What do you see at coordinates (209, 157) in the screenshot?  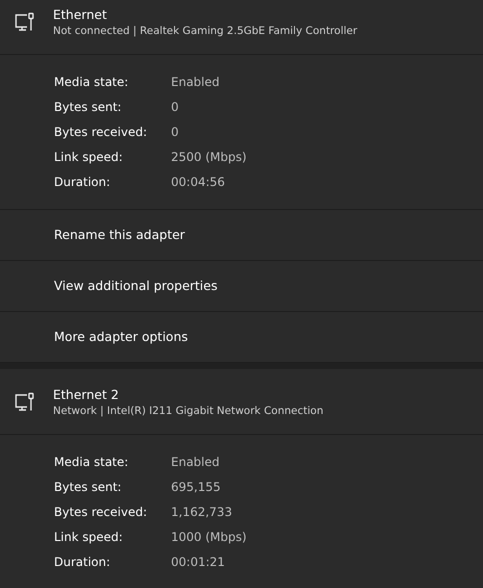 I see `property-value: 2500 (Mbps)` at bounding box center [209, 157].